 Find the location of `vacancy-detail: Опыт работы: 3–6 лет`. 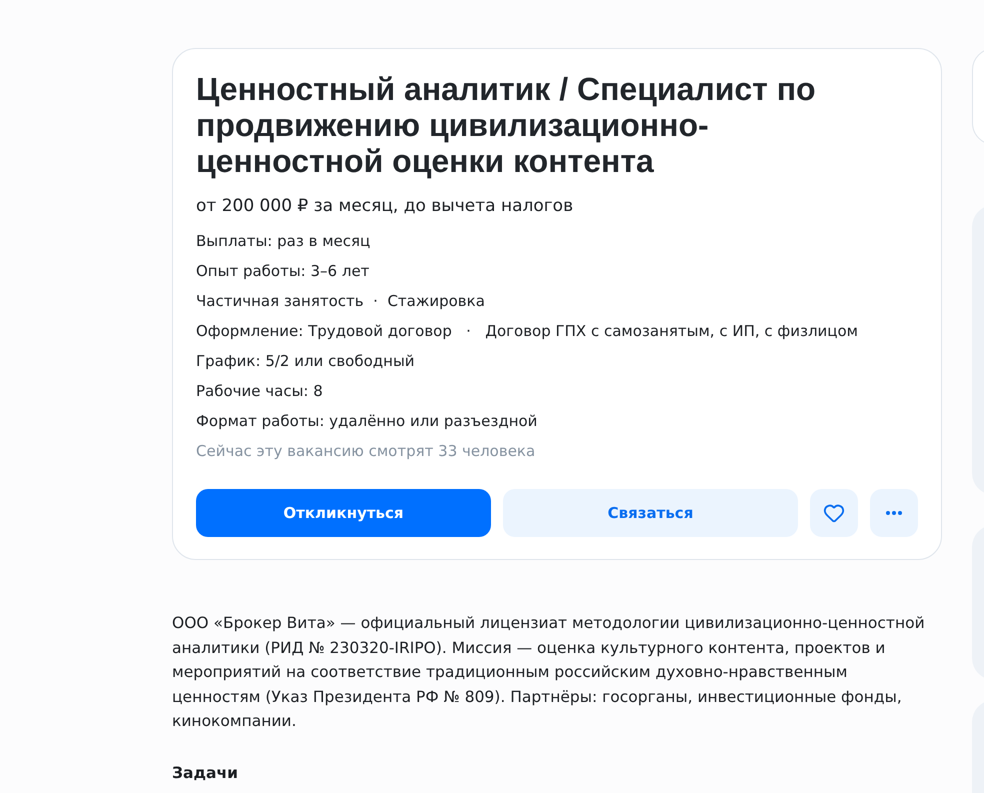

vacancy-detail: Опыт работы: 3–6 лет is located at coordinates (283, 271).